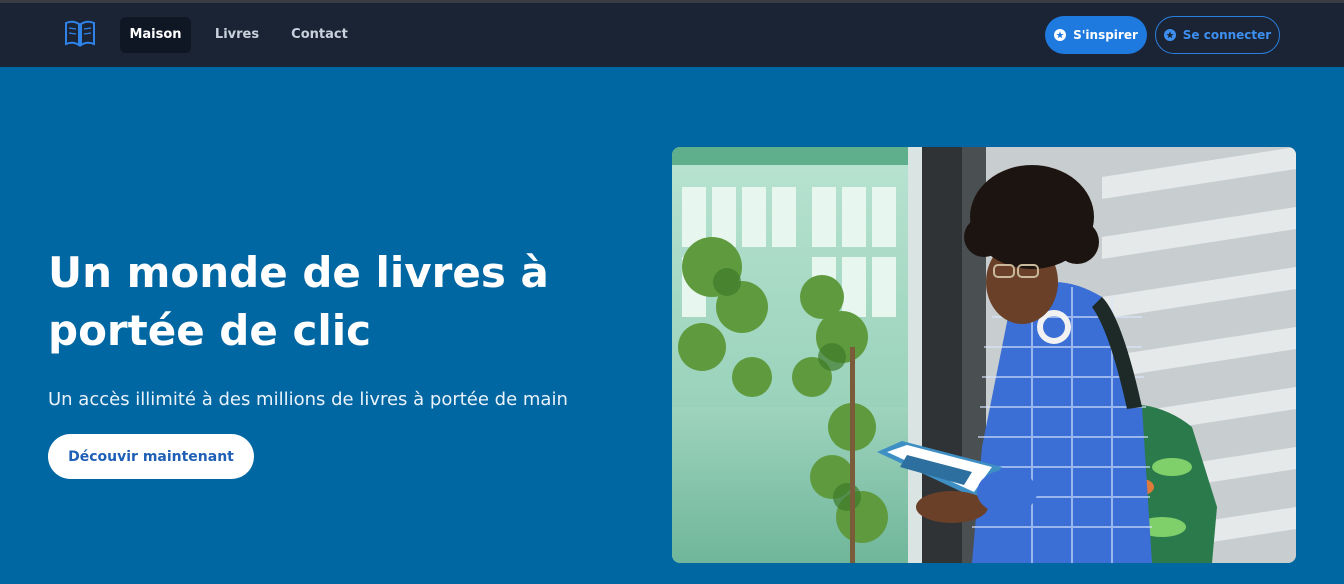  What do you see at coordinates (151, 456) in the screenshot?
I see `discover-button: Découvir maintenant` at bounding box center [151, 456].